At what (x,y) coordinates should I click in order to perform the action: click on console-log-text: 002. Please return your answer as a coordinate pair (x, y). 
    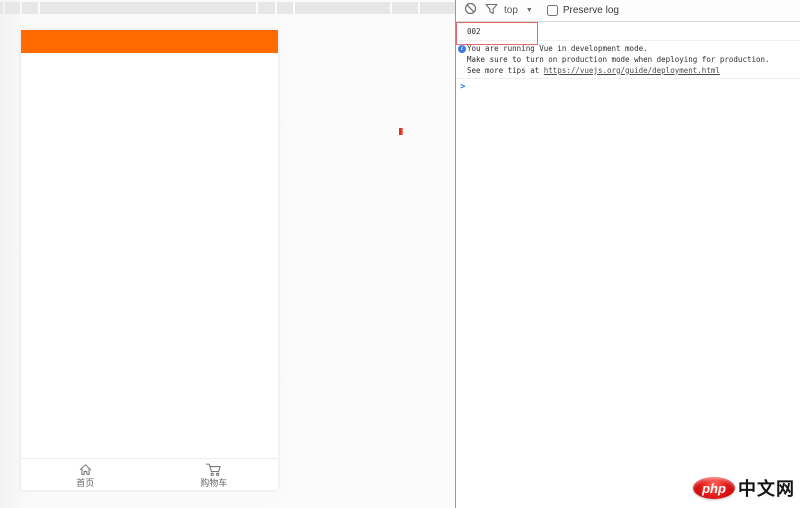
    Looking at the image, I should click on (474, 31).